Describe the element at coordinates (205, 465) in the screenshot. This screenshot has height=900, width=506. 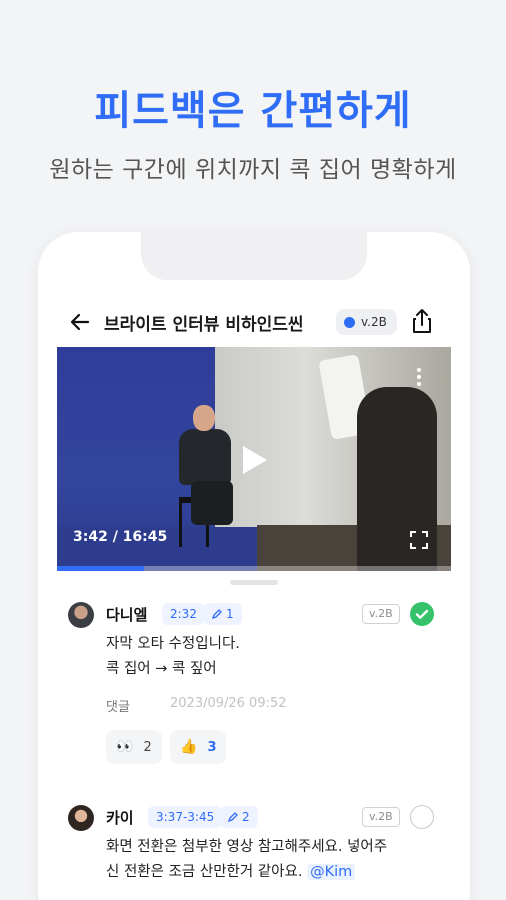
I see `interviewee` at that location.